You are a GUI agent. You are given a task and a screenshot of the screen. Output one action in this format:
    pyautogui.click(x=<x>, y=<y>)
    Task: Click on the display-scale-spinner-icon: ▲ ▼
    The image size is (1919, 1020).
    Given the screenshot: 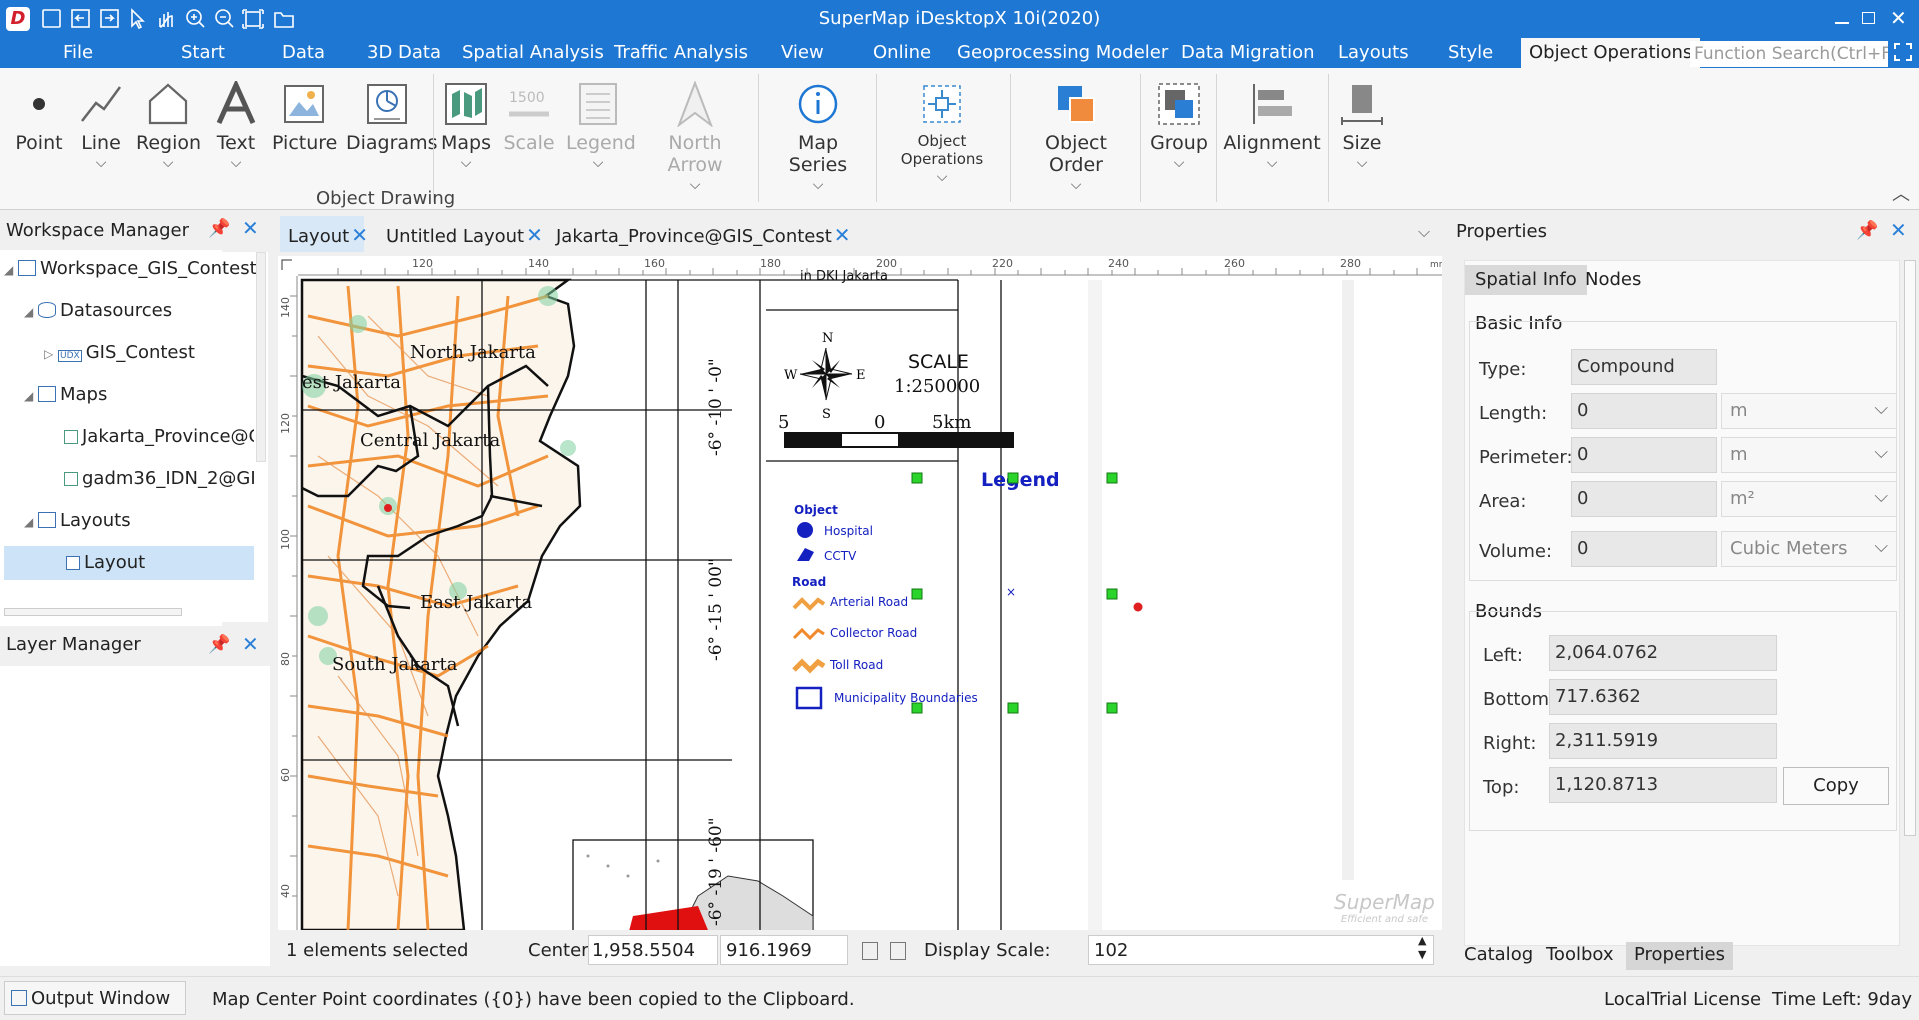 What is the action you would take?
    pyautogui.click(x=1422, y=948)
    